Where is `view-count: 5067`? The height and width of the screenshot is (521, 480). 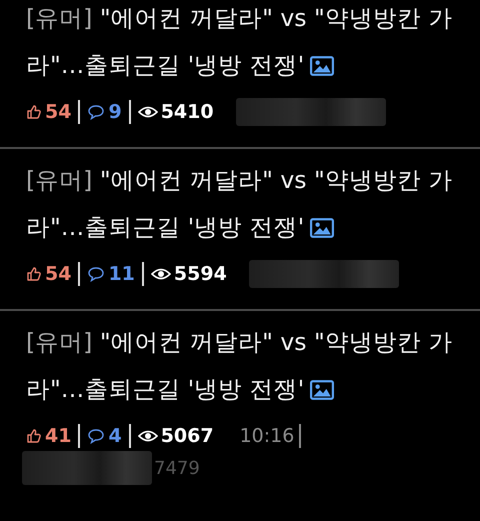 view-count: 5067 is located at coordinates (187, 436).